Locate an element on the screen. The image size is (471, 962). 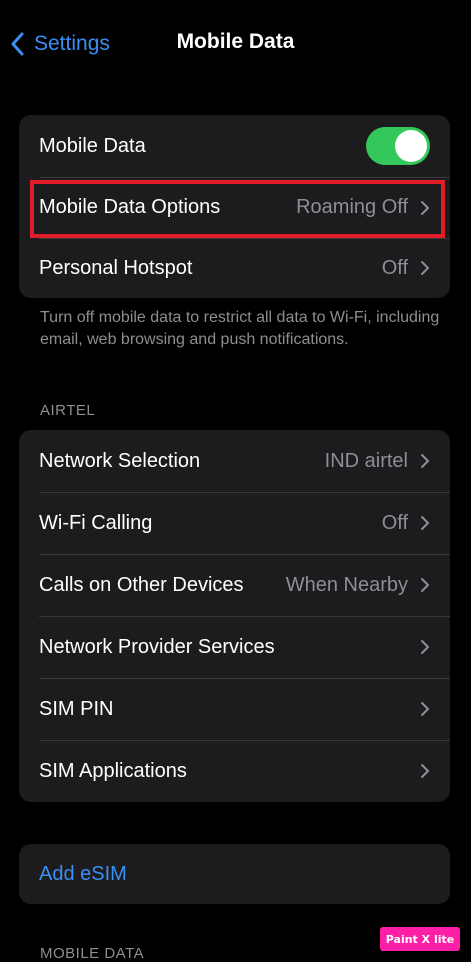
network-selection-value: IND airtel is located at coordinates (366, 460).